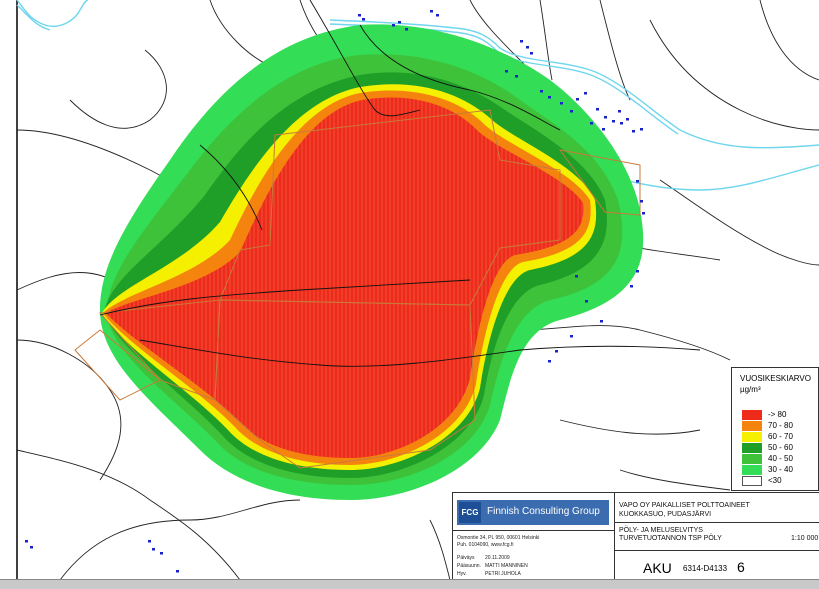 The image size is (819, 589). Describe the element at coordinates (497, 558) in the screenshot. I see `signature-value: 20.11.2009` at that location.